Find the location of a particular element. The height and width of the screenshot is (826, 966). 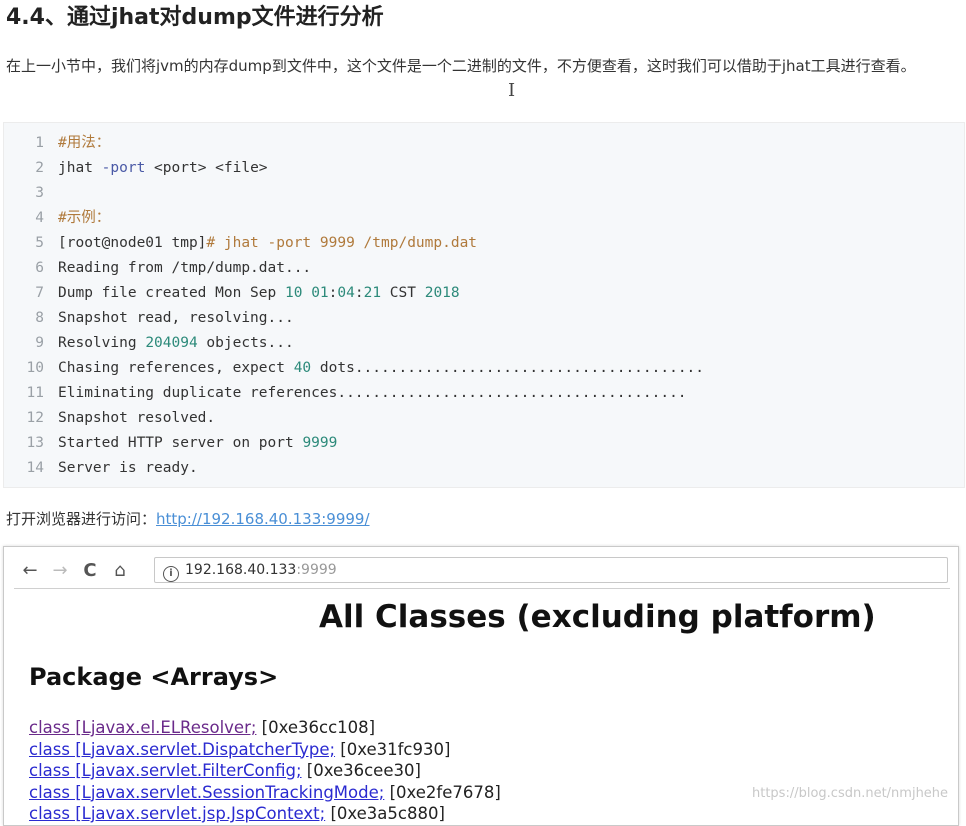

code-line: 13 Started HTTP server on port 9999 is located at coordinates (484, 443).